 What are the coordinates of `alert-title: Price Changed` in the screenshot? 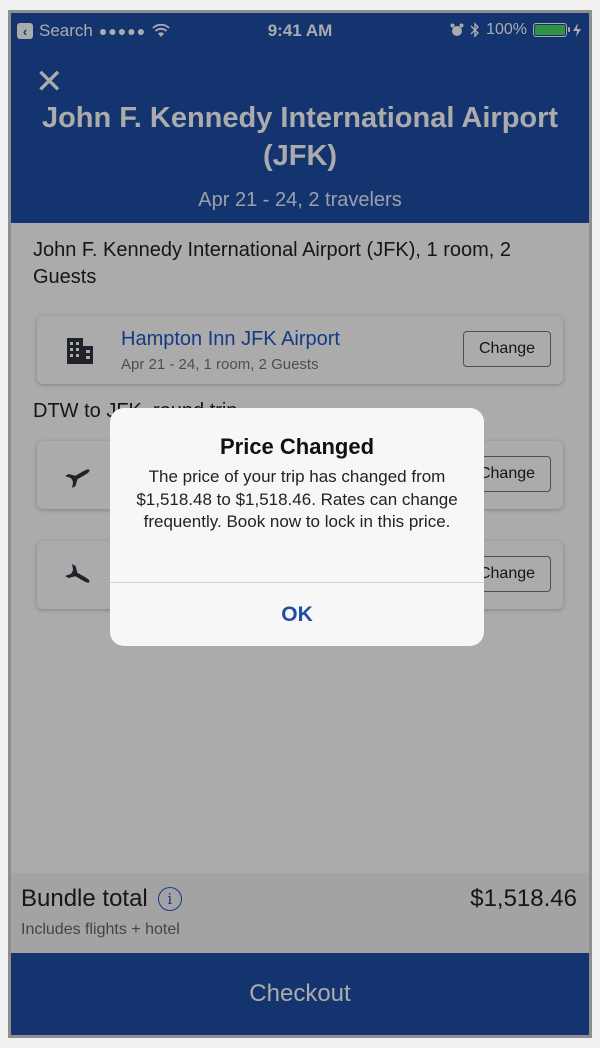 It's located at (297, 446).